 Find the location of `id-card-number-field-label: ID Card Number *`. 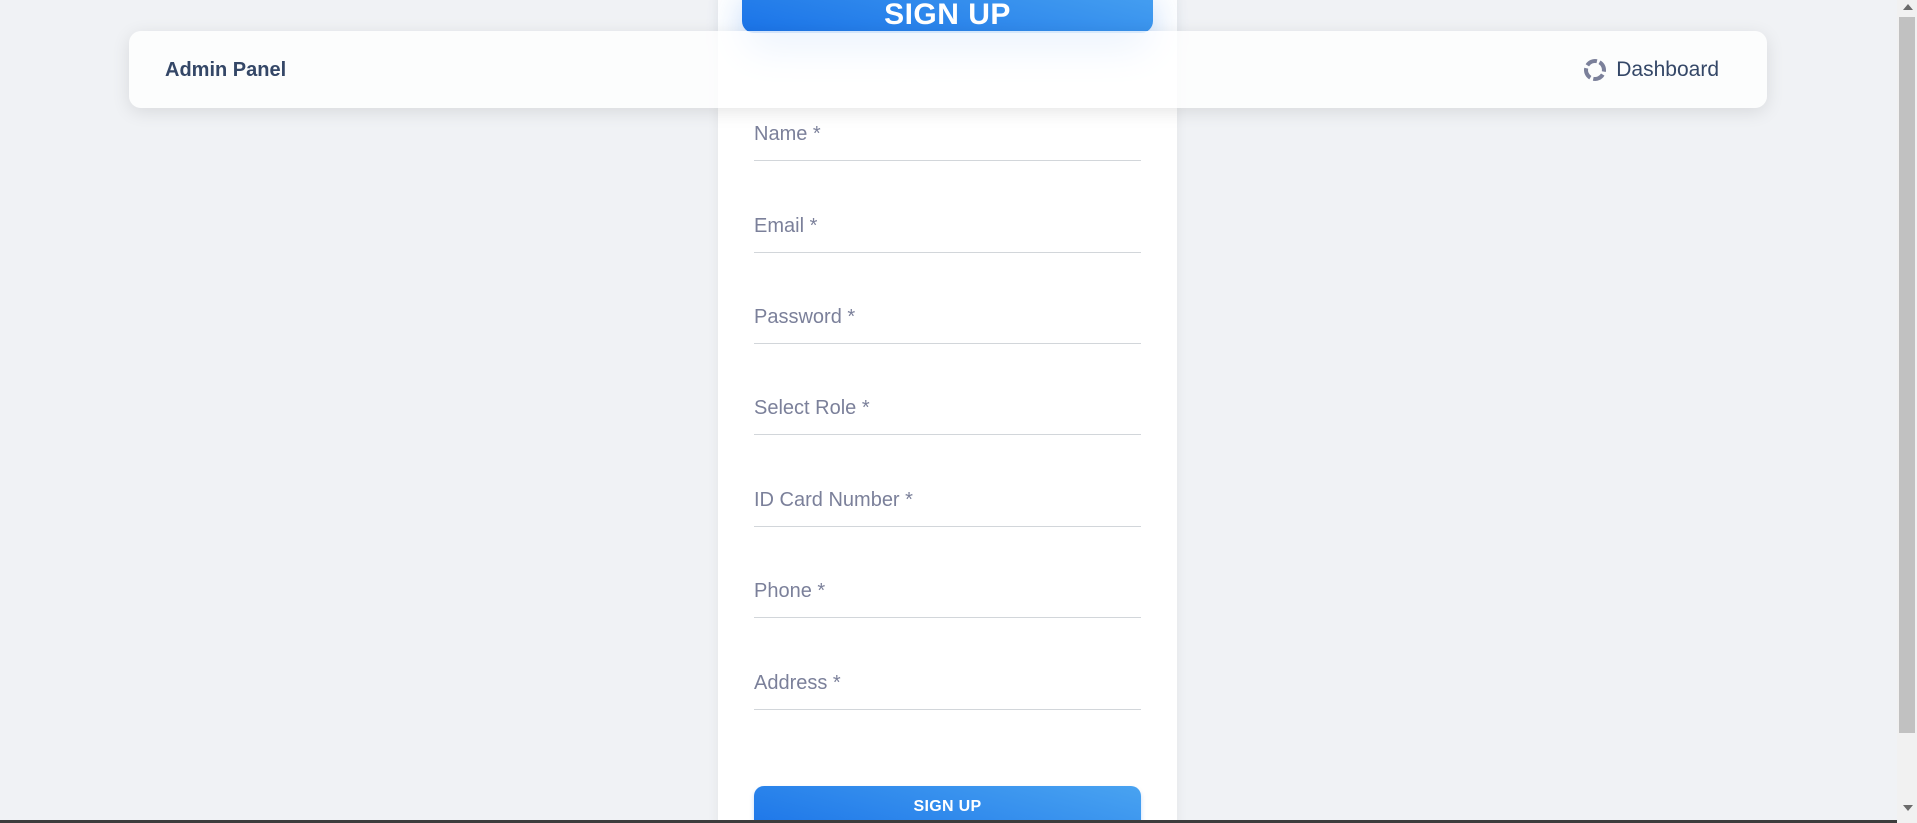

id-card-number-field-label: ID Card Number * is located at coordinates (833, 500).